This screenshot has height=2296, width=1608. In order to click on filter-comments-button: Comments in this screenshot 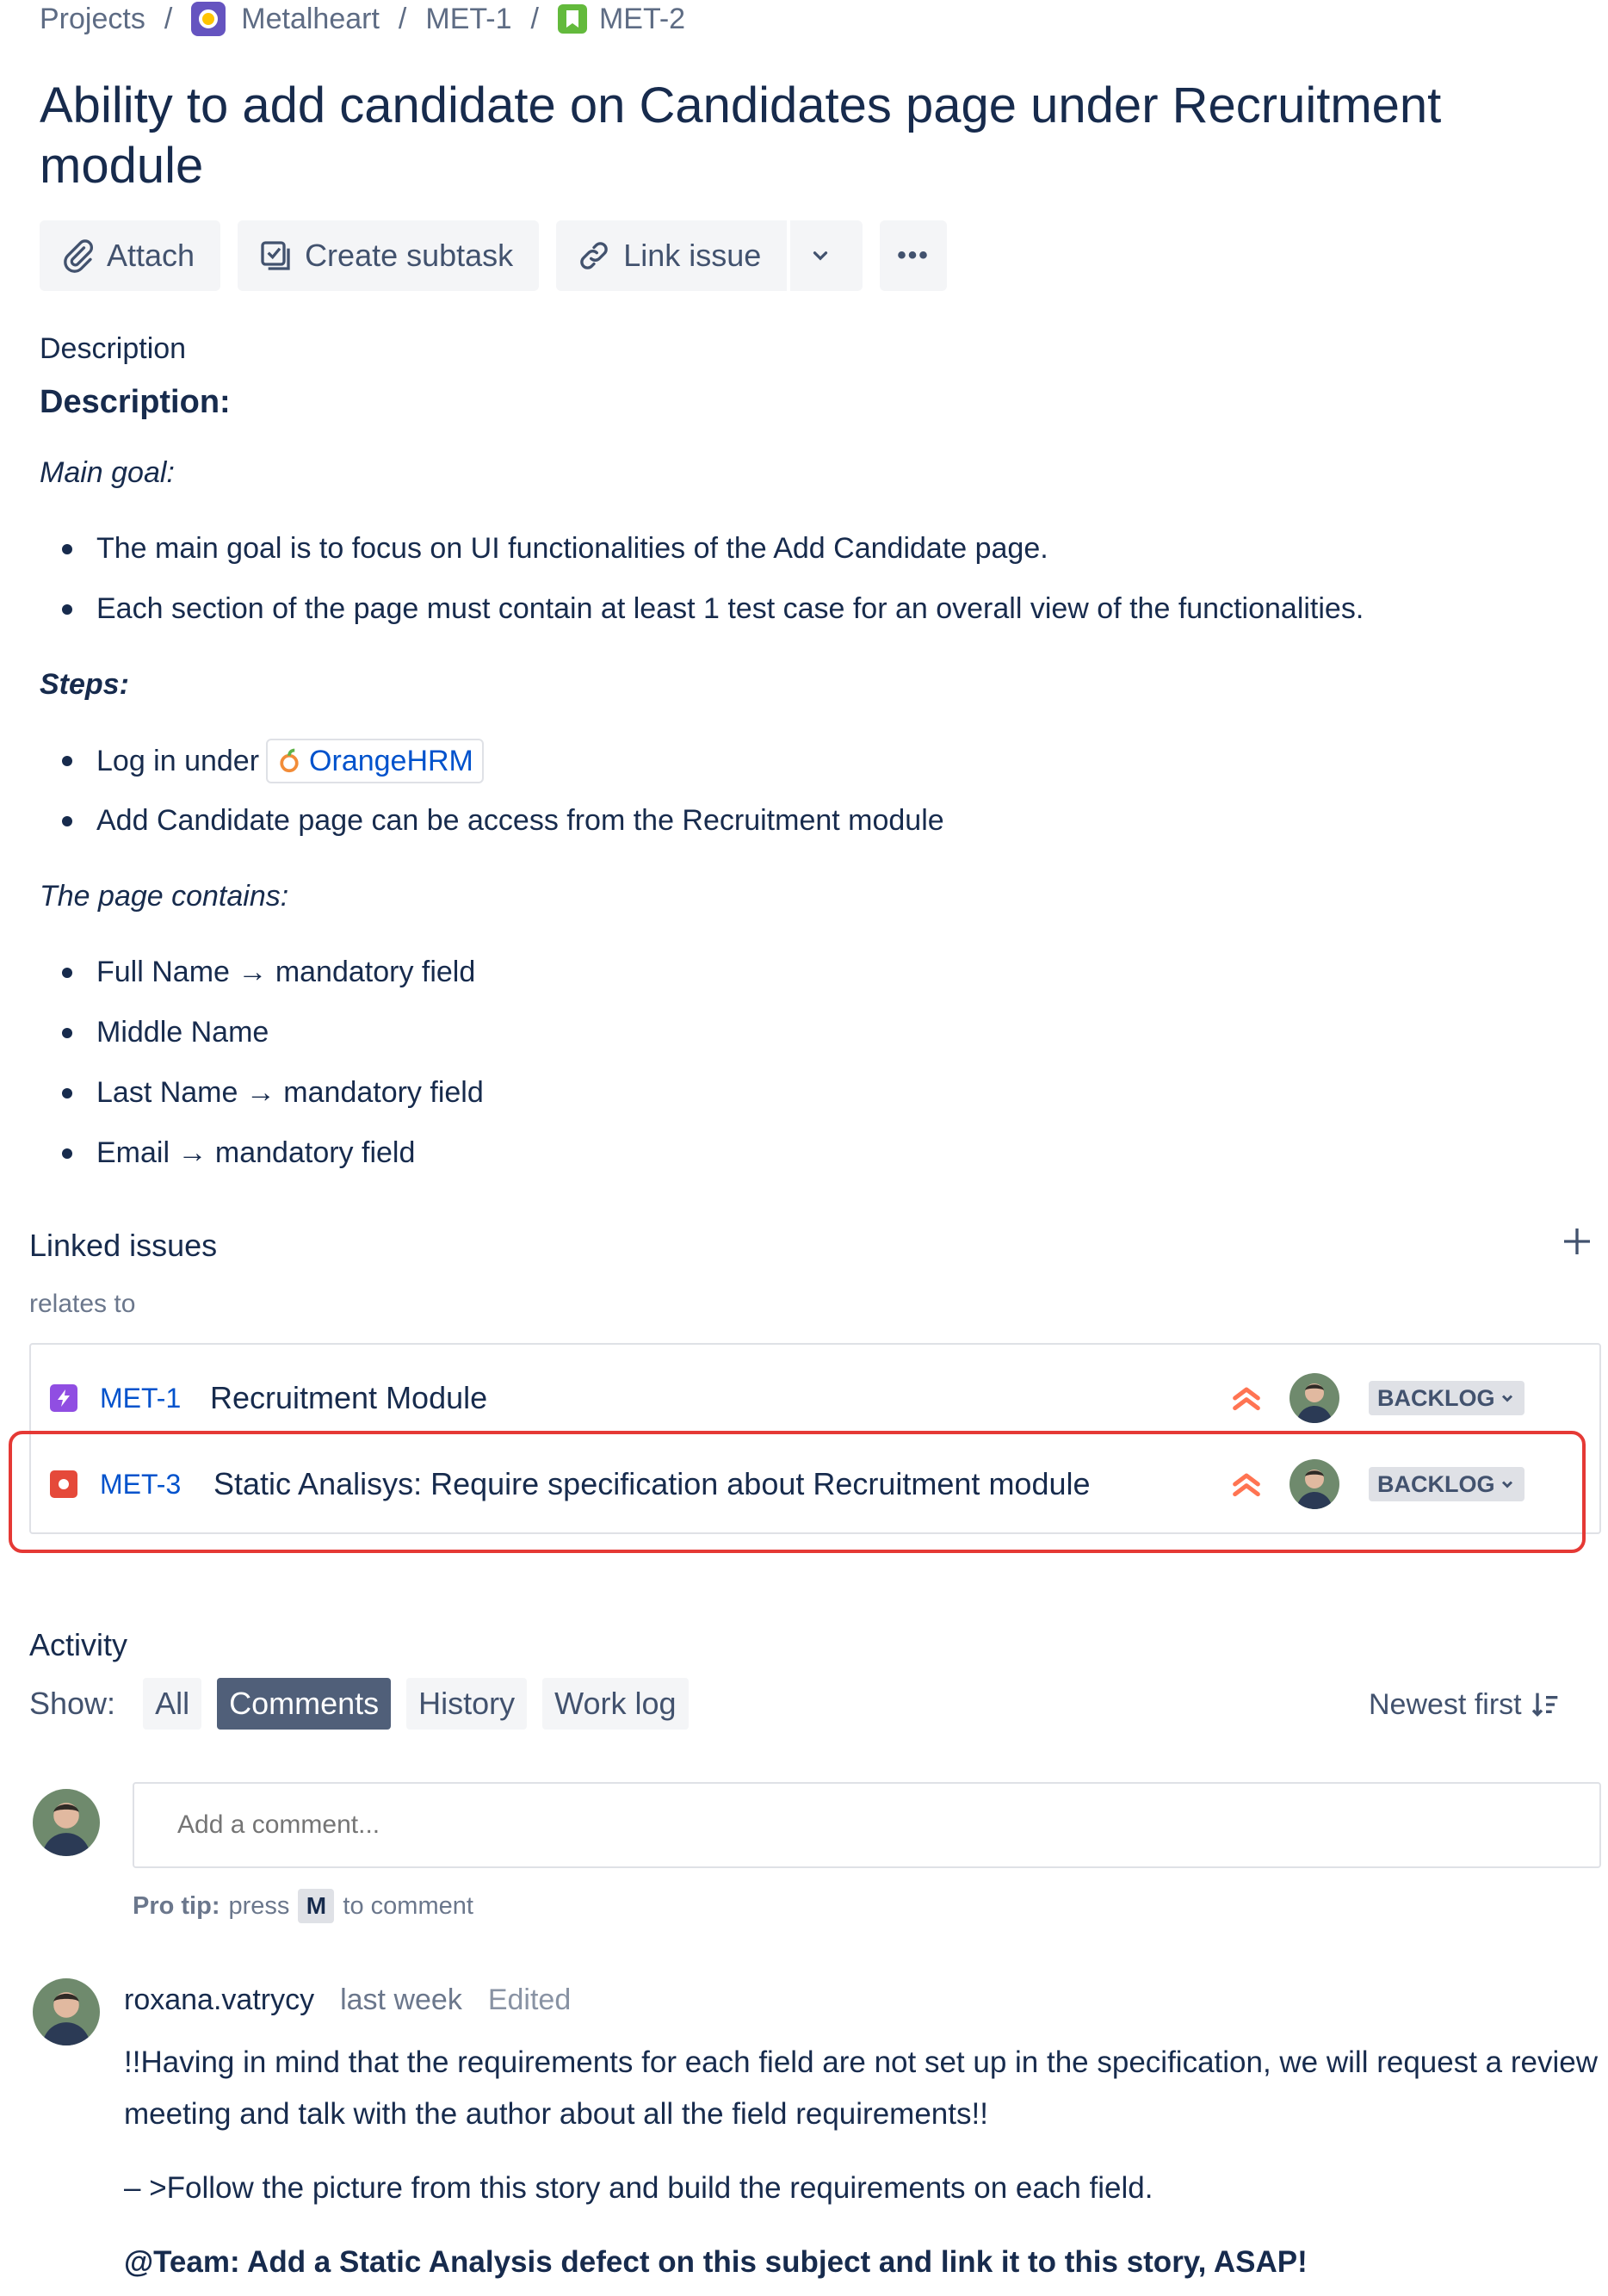, I will do `click(304, 1704)`.